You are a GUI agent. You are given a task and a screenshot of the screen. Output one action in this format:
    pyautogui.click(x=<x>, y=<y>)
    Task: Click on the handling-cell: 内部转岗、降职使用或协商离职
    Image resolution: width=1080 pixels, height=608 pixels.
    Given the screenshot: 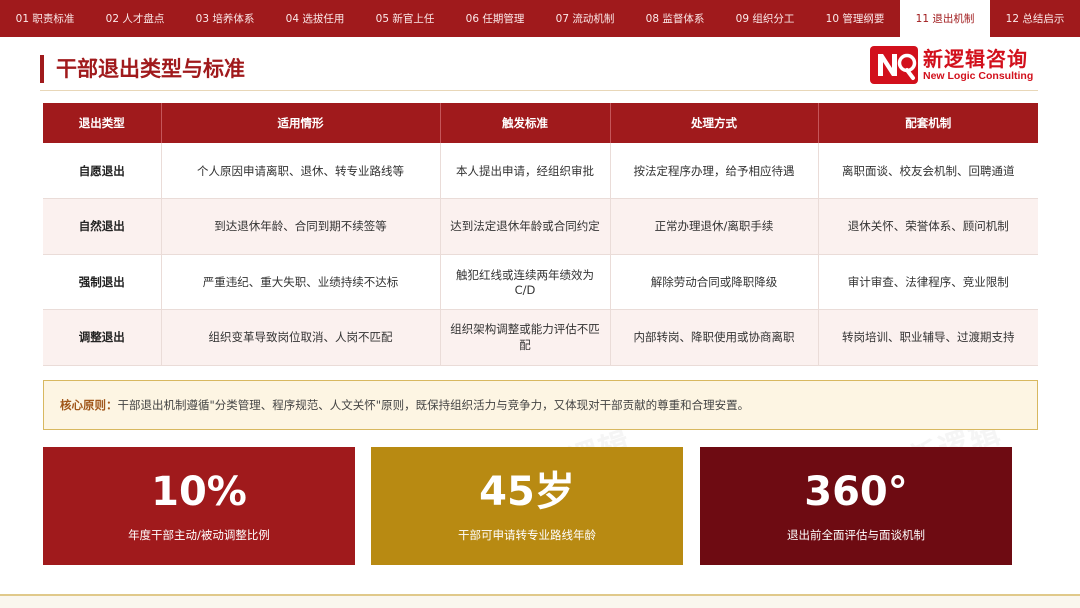 What is the action you would take?
    pyautogui.click(x=714, y=337)
    